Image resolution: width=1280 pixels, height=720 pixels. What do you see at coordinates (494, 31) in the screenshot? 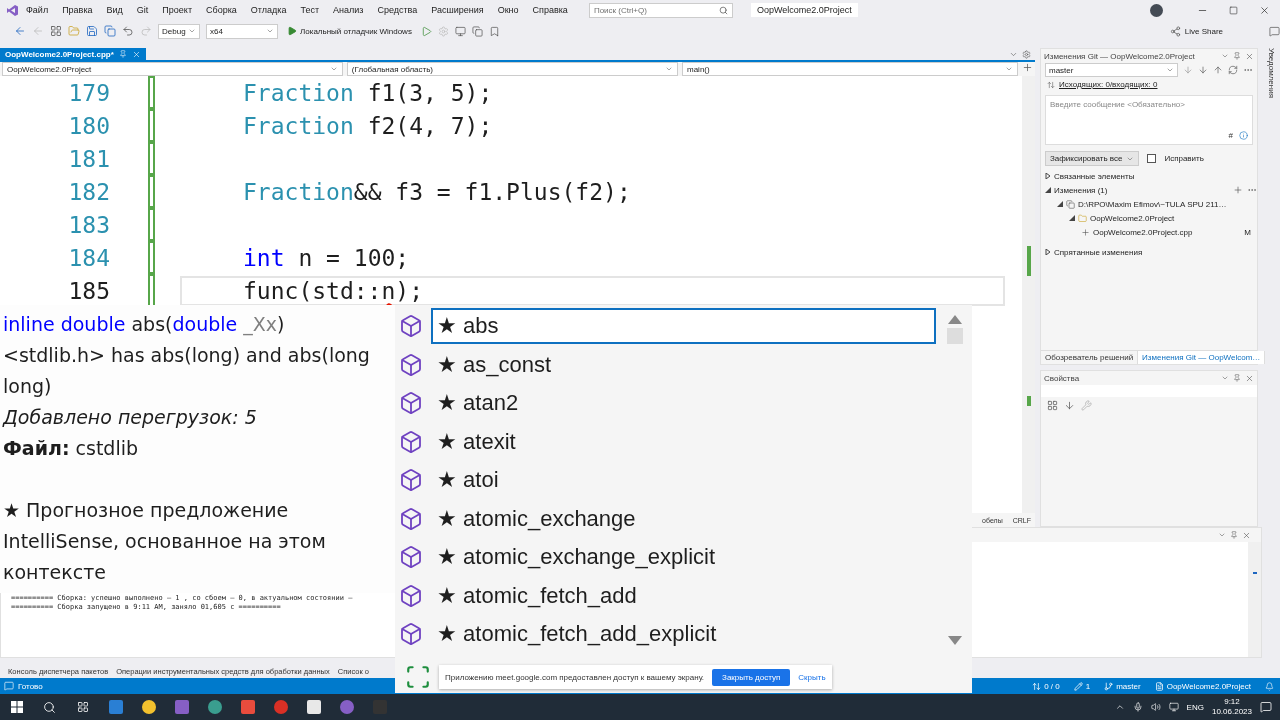
I see `bookmark-icon` at bounding box center [494, 31].